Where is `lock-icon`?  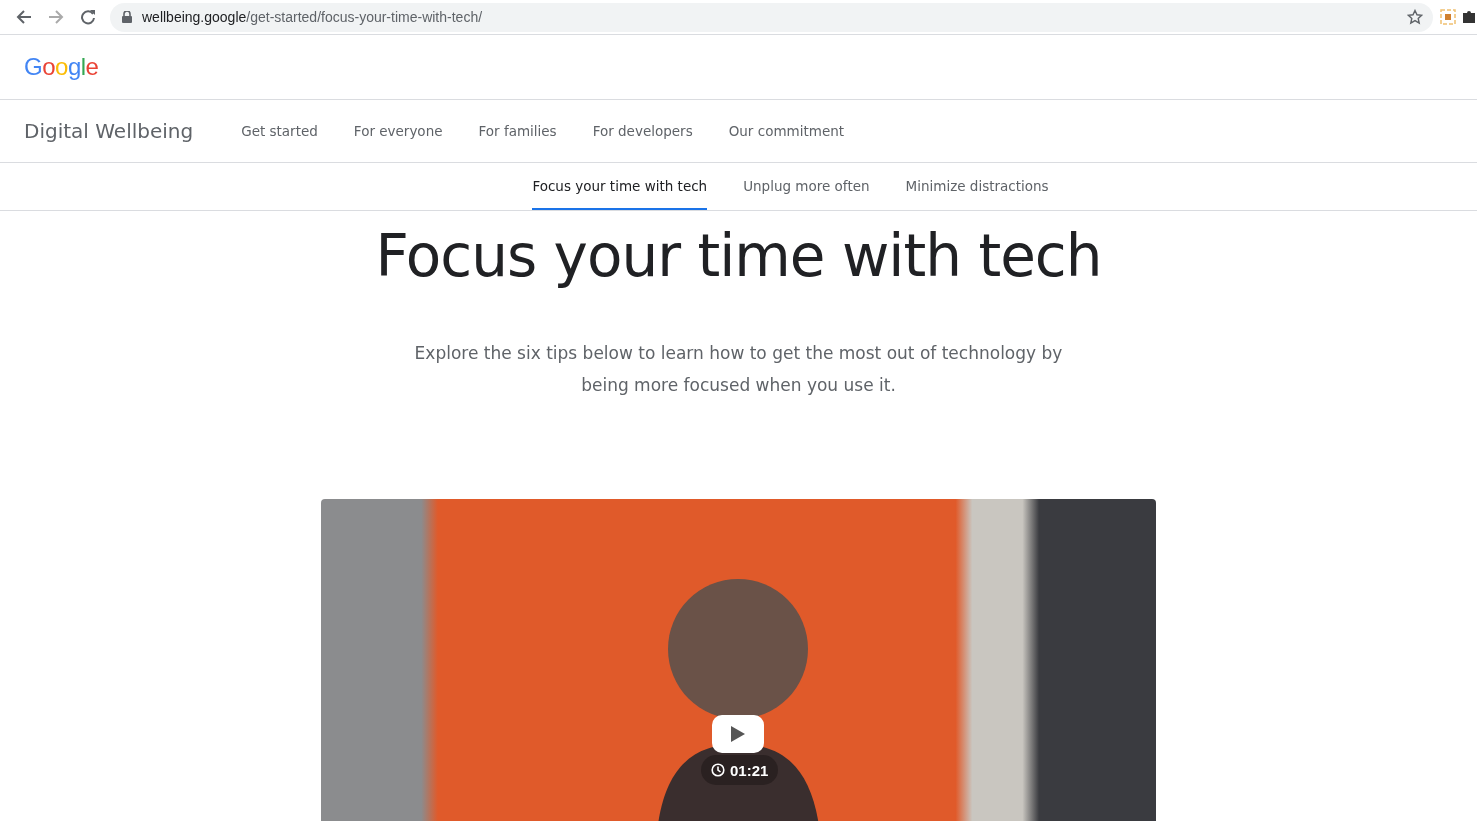 lock-icon is located at coordinates (127, 17).